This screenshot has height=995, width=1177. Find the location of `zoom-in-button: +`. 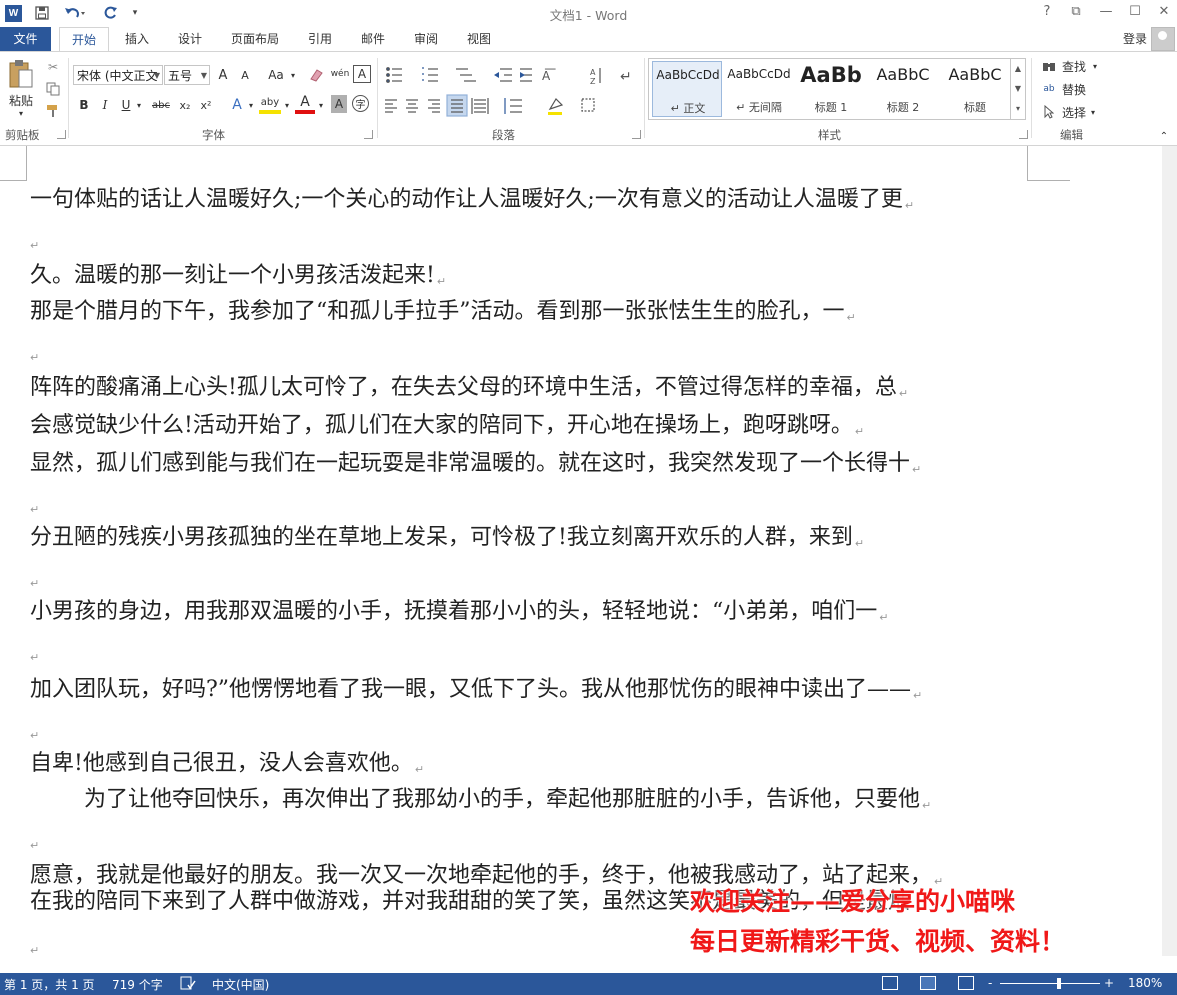

zoom-in-button: + is located at coordinates (1109, 983).